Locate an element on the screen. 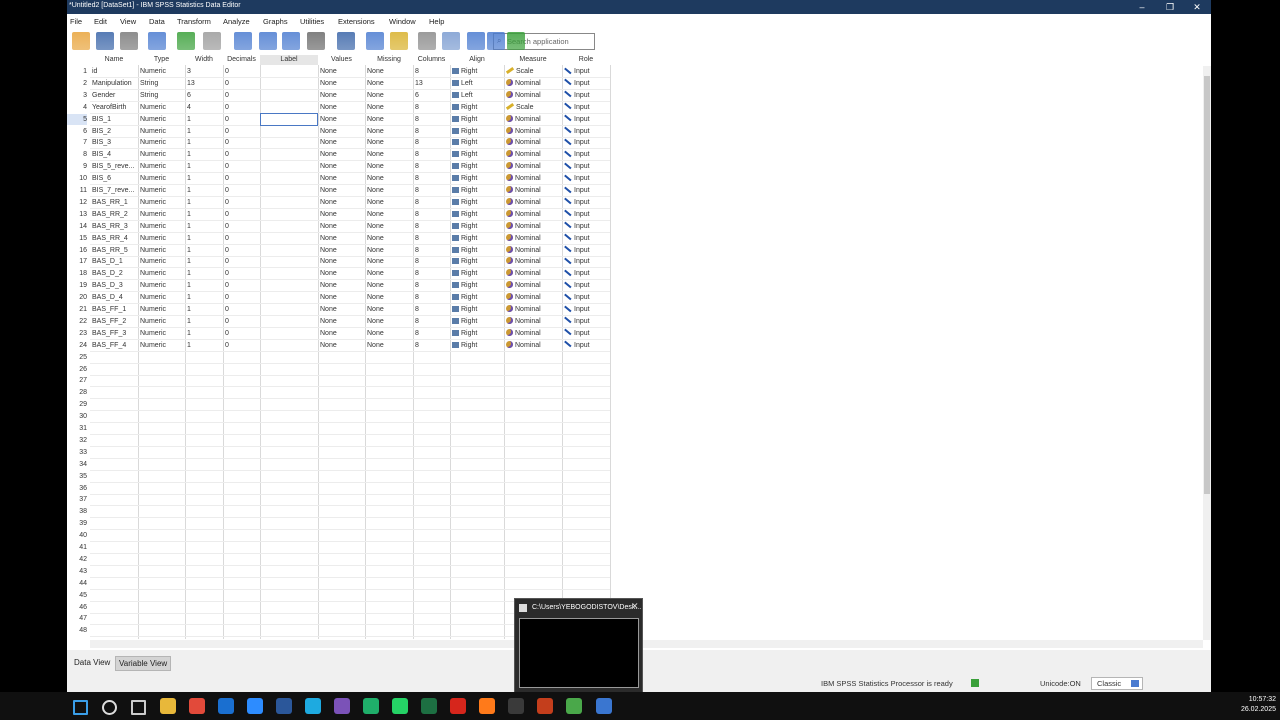 This screenshot has width=1280, height=720. row-number: 27 is located at coordinates (77, 380).